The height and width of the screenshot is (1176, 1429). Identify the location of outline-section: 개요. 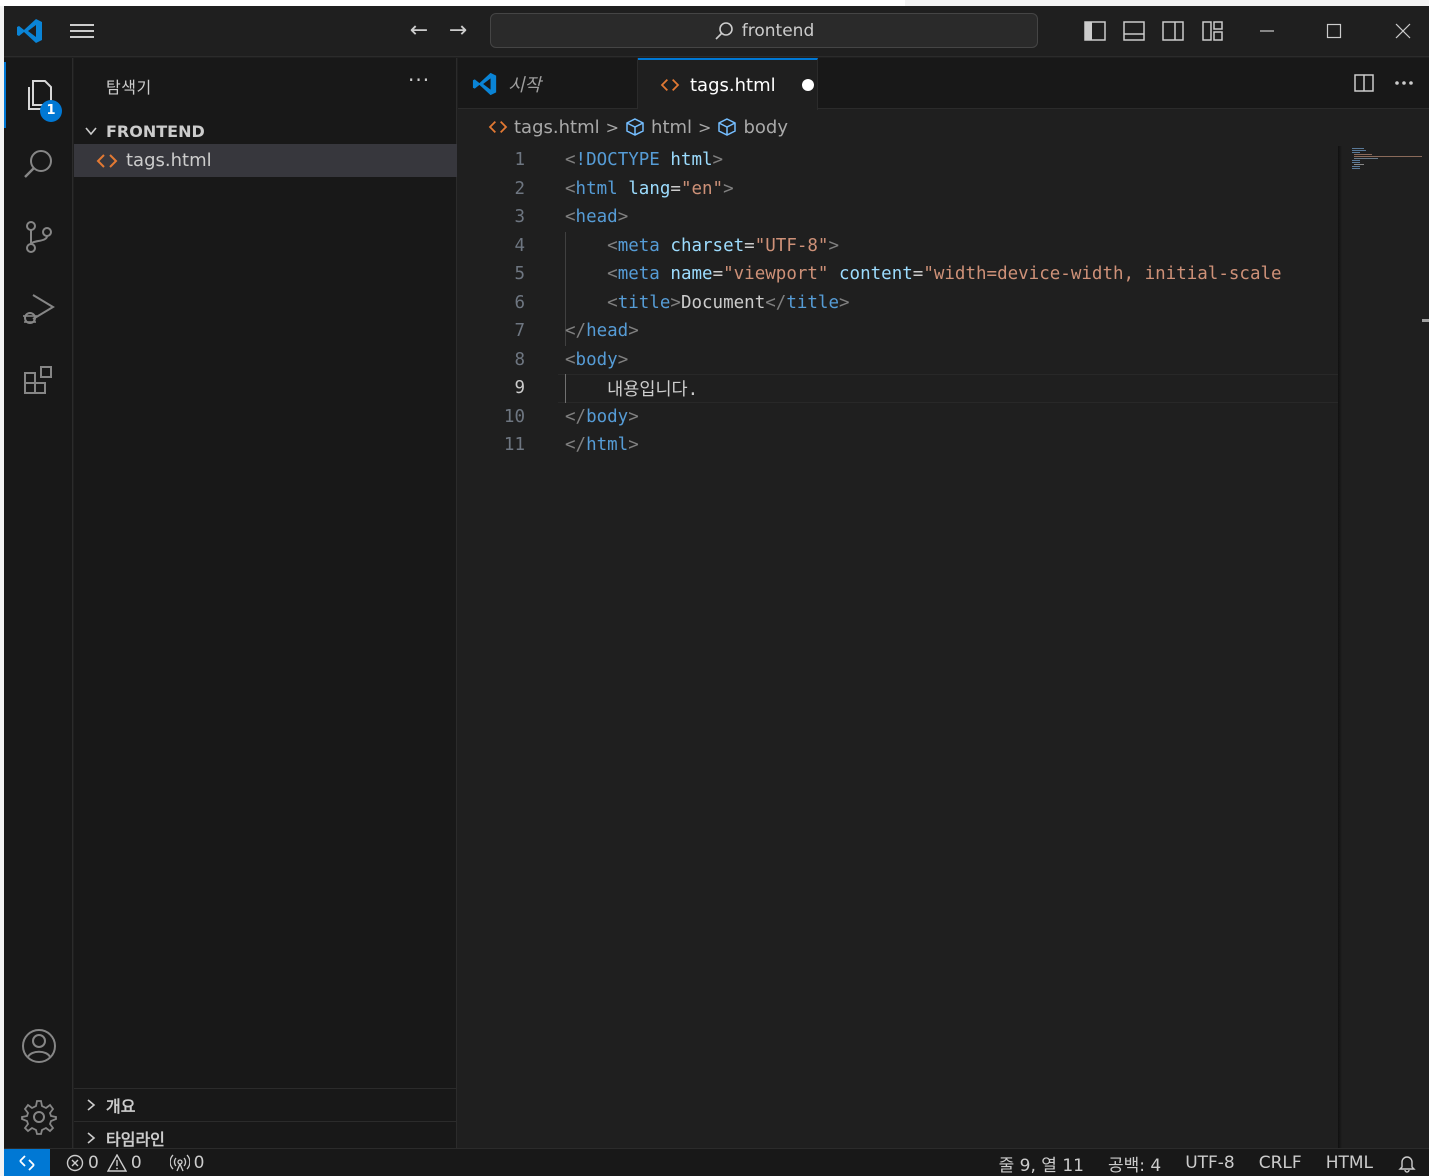
(265, 1104).